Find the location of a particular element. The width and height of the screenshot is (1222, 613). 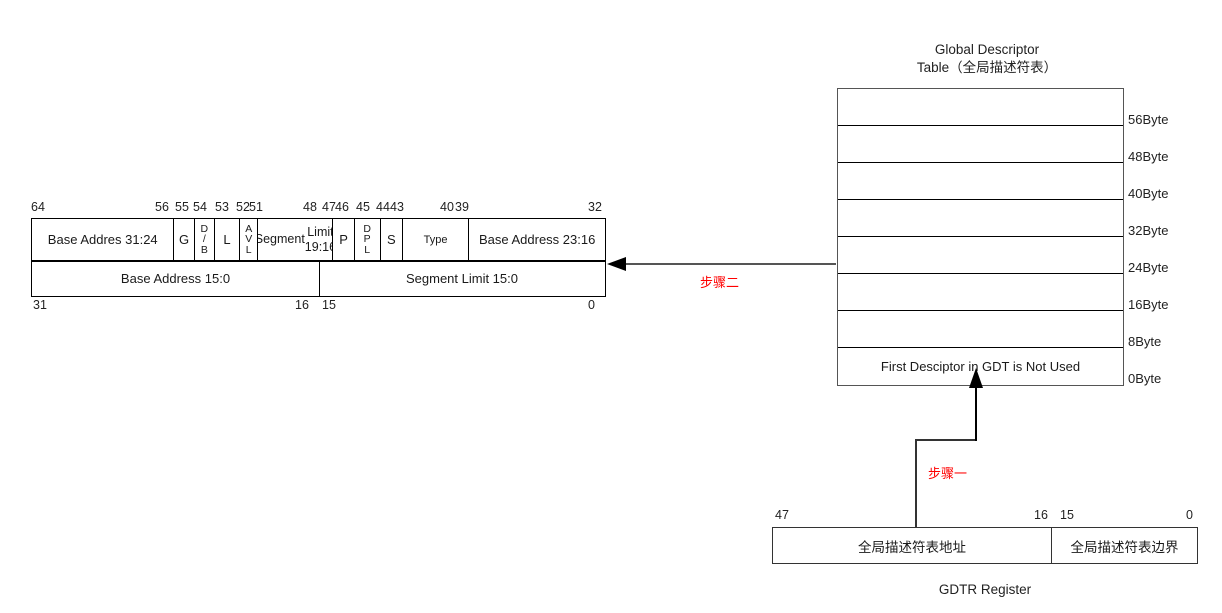

descriptor-bit-label-32: 32 is located at coordinates (595, 207).